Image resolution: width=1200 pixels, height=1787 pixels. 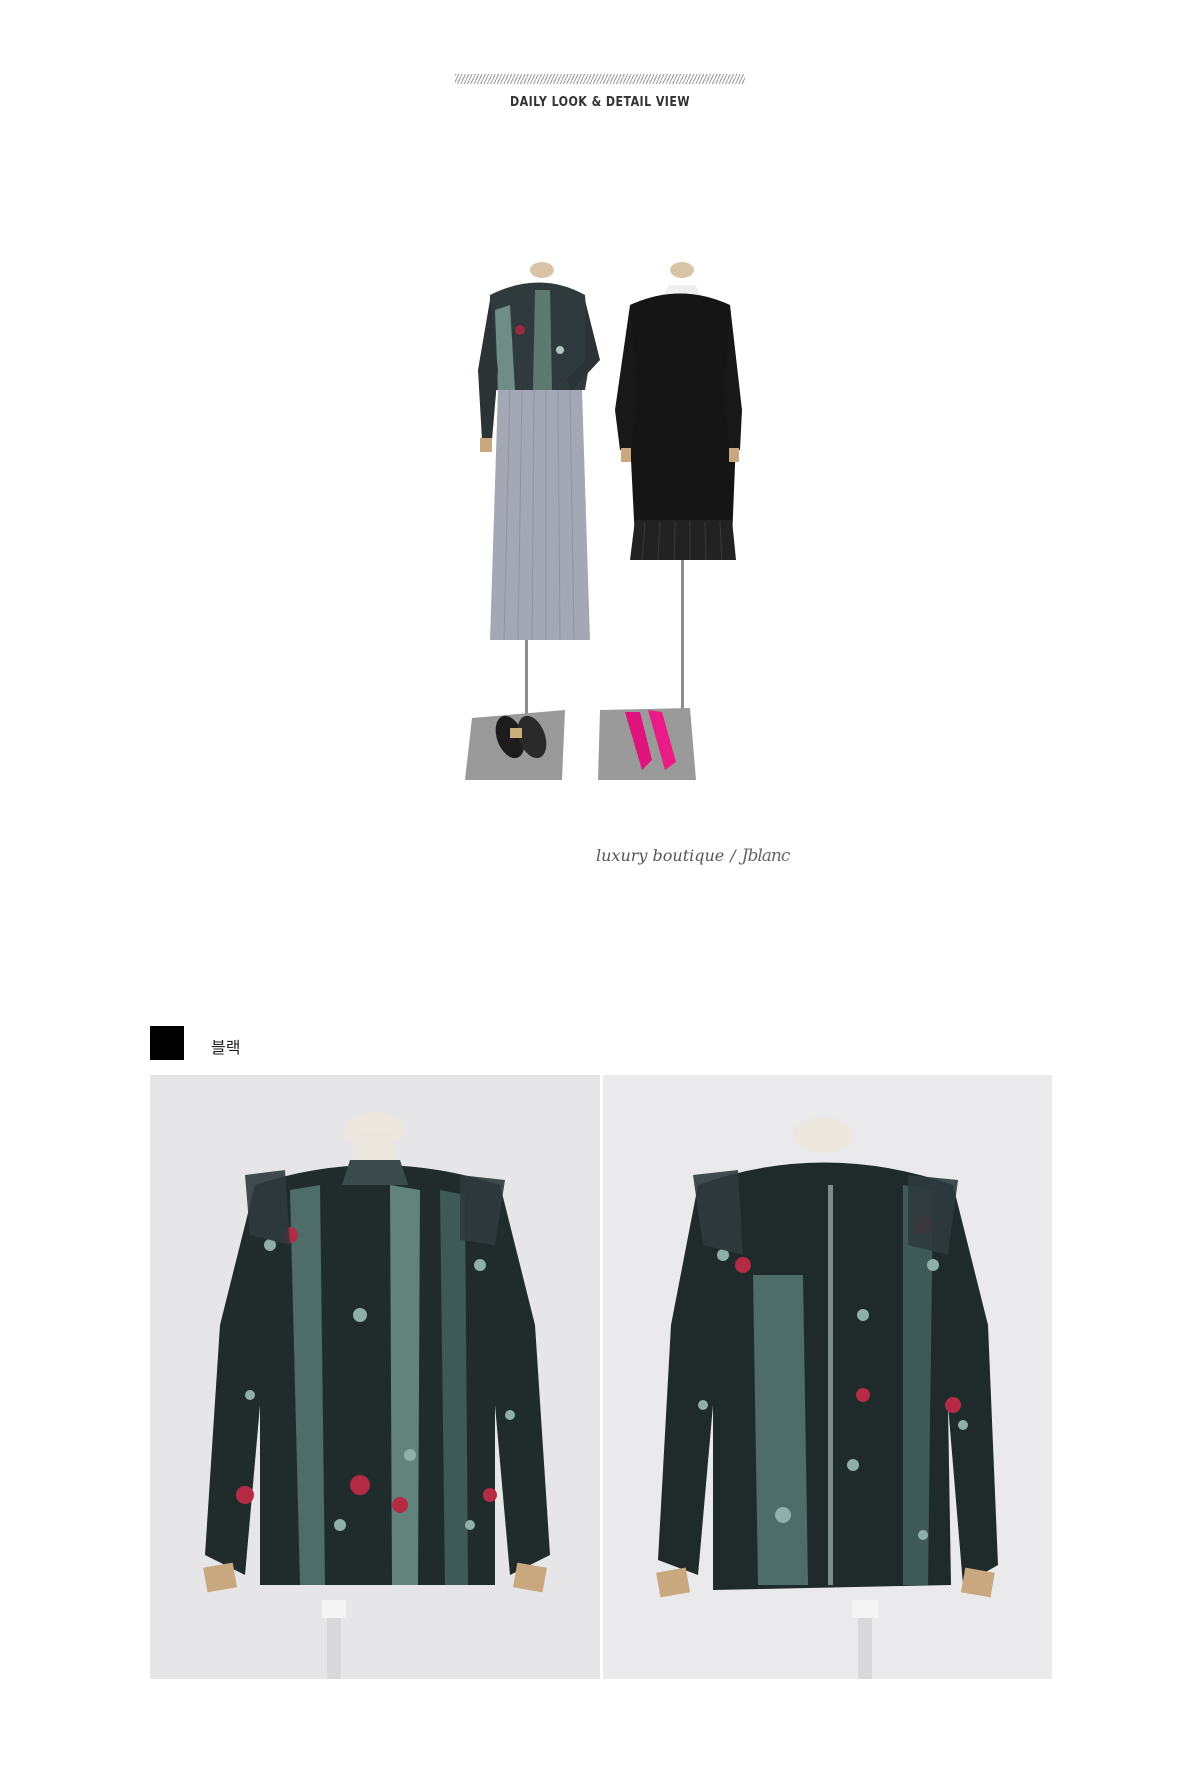 I want to click on section-title: DAILY LOOK & DETAIL VIEW, so click(x=600, y=102).